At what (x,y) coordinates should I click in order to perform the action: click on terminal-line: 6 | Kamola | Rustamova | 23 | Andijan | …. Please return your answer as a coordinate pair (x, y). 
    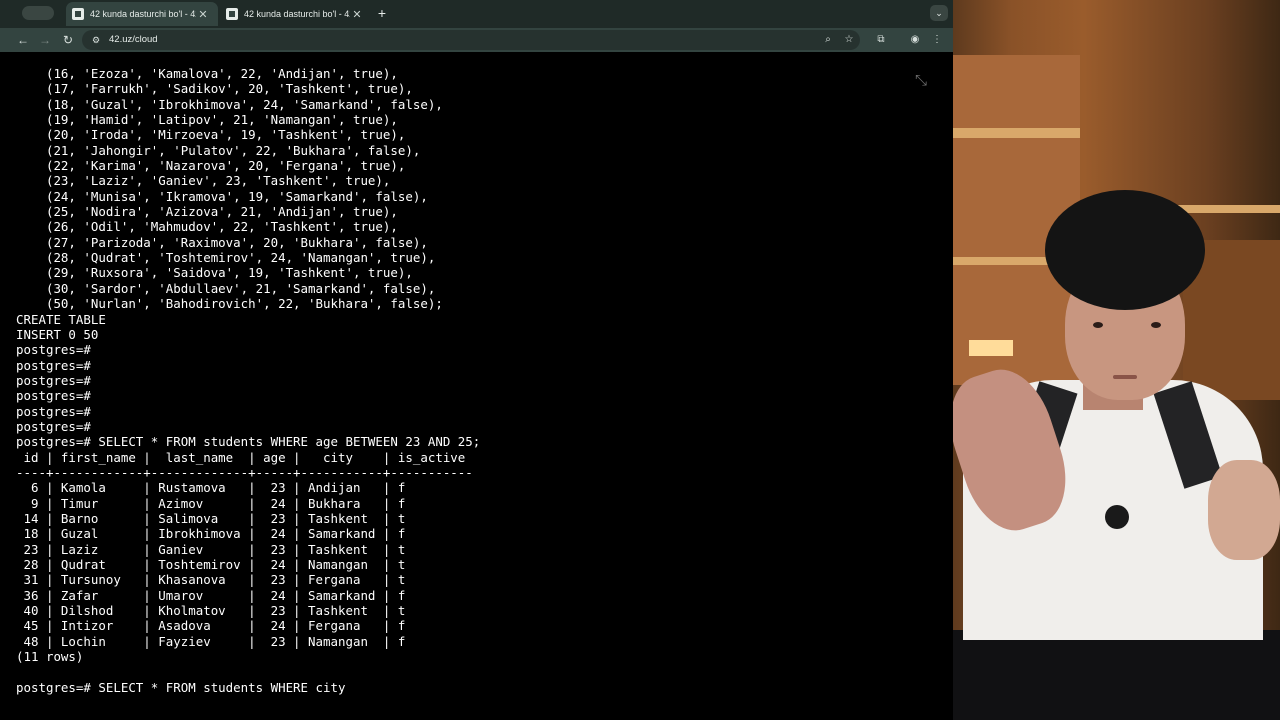
    Looking at the image, I should click on (211, 488).